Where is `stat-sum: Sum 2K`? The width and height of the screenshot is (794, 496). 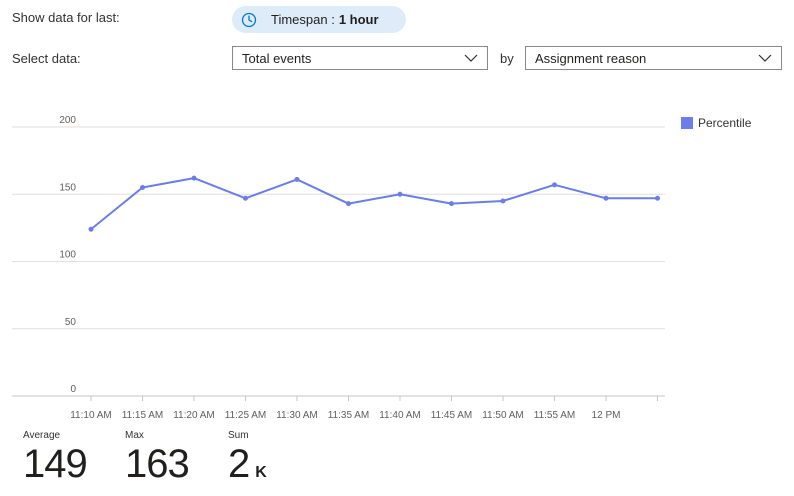 stat-sum: Sum 2K is located at coordinates (247, 461).